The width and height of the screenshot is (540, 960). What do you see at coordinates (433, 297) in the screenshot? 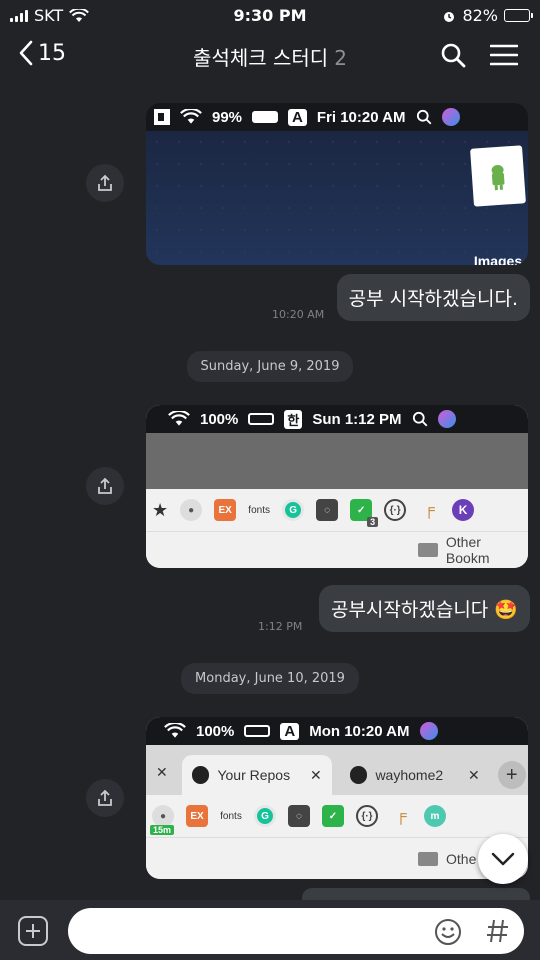
I see `message-bubble: 공부 시작하겠습니다.` at bounding box center [433, 297].